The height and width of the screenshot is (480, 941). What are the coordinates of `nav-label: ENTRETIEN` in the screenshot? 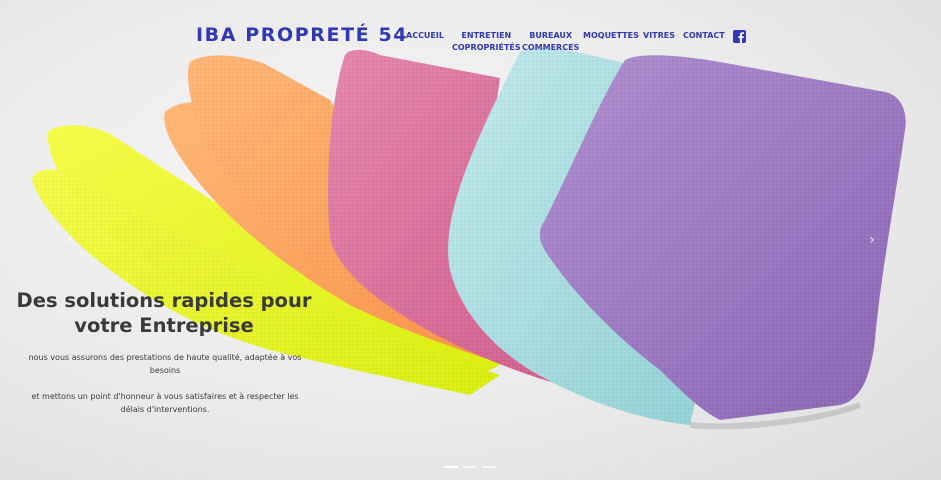 It's located at (486, 35).